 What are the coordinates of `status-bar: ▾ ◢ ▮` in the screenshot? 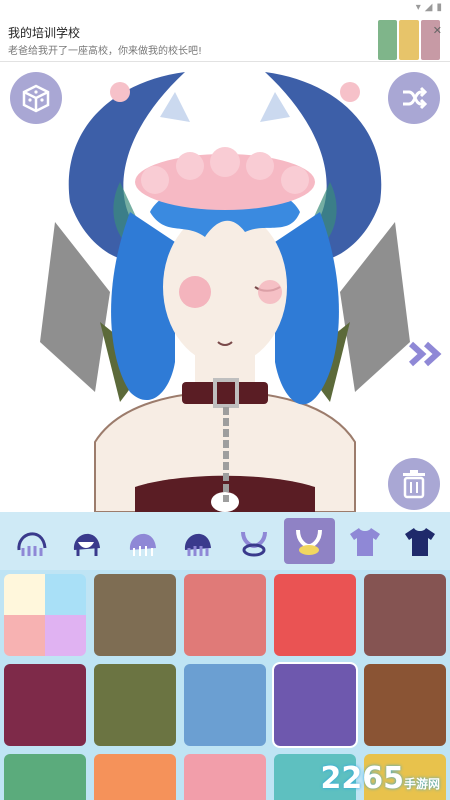 It's located at (429, 7).